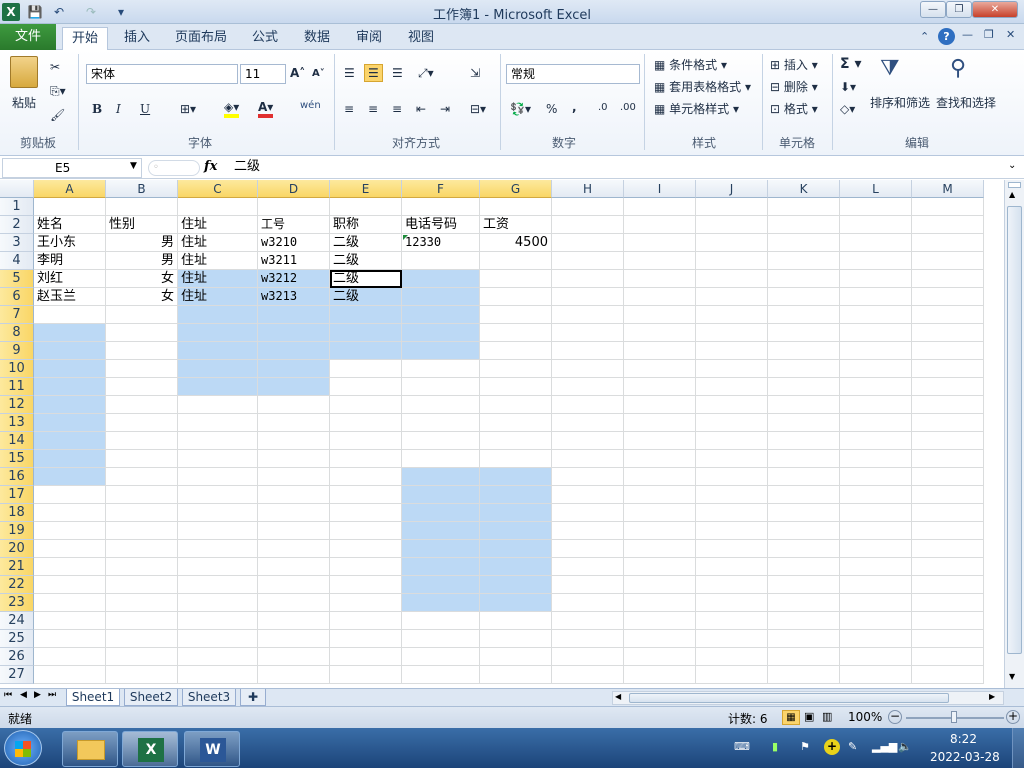 The height and width of the screenshot is (768, 1024). What do you see at coordinates (965, 757) in the screenshot?
I see `clock-date: 2022-03-28` at bounding box center [965, 757].